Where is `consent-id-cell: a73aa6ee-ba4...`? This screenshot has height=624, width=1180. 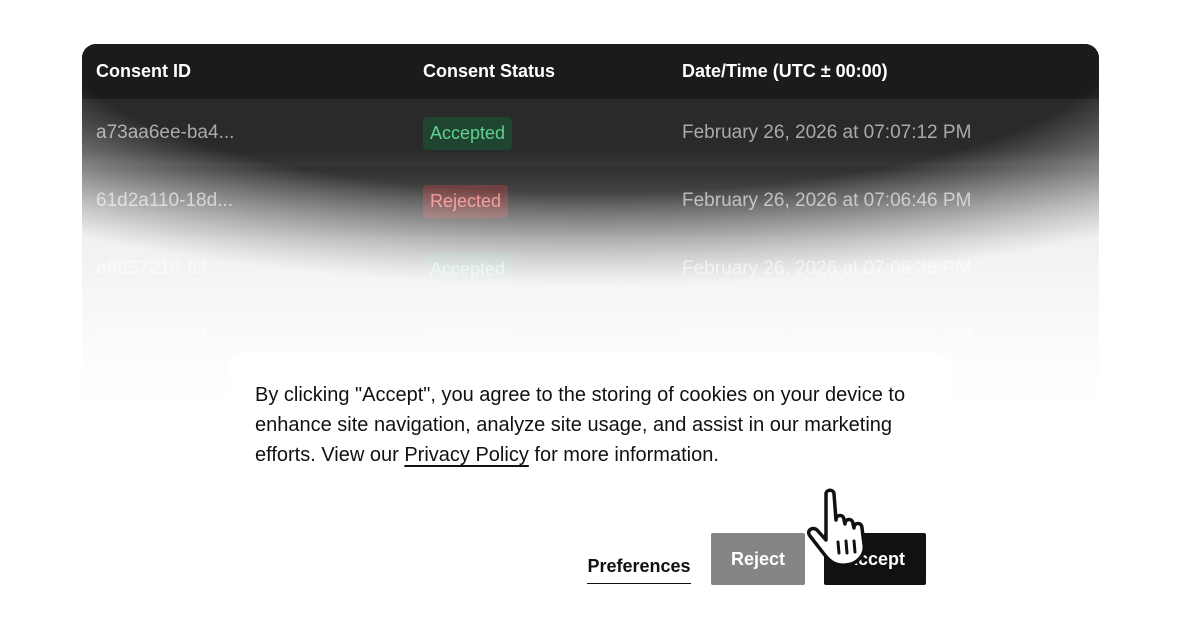
consent-id-cell: a73aa6ee-ba4... is located at coordinates (165, 132).